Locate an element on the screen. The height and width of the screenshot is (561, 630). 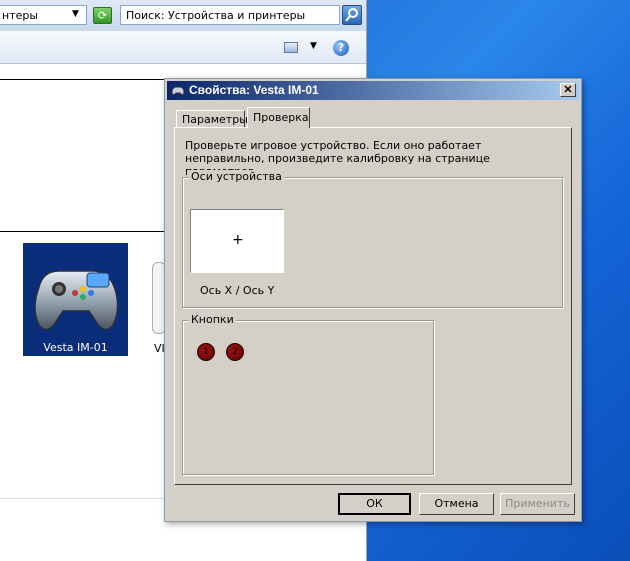
crosshair-icon: + is located at coordinates (238, 240).